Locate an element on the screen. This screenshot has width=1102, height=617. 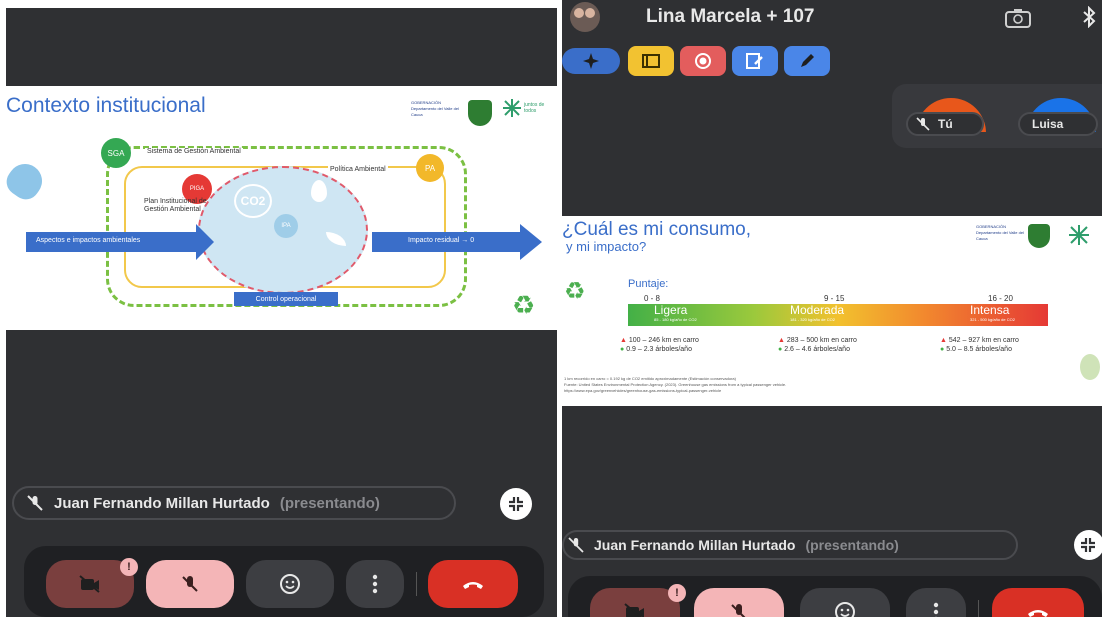
annotate-button is located at coordinates (807, 61).